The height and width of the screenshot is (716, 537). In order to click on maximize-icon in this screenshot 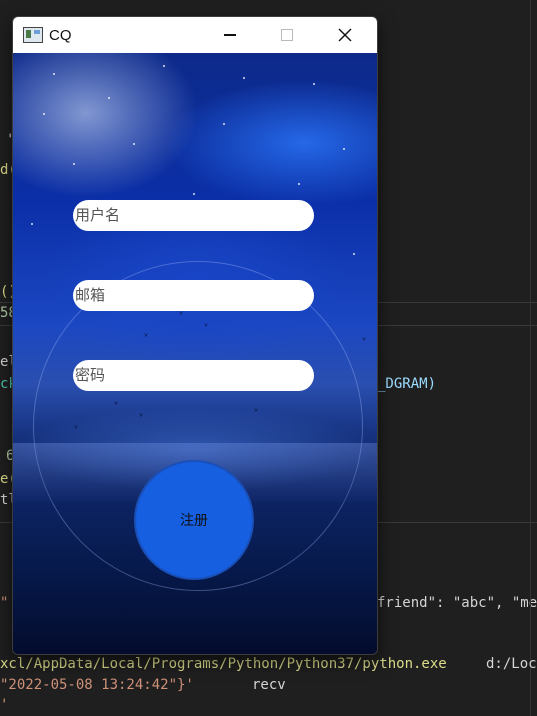, I will do `click(287, 35)`.